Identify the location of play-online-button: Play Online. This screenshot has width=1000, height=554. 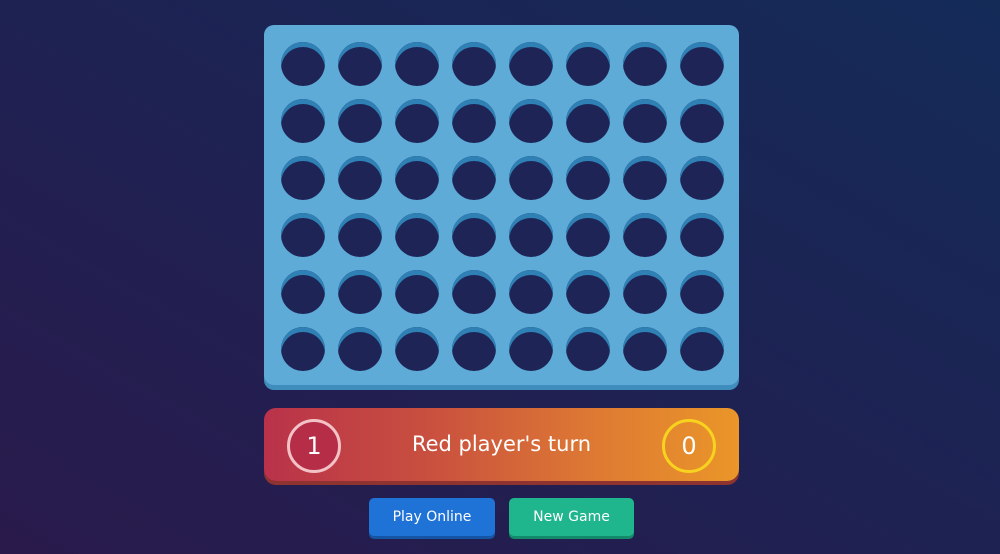
(432, 517).